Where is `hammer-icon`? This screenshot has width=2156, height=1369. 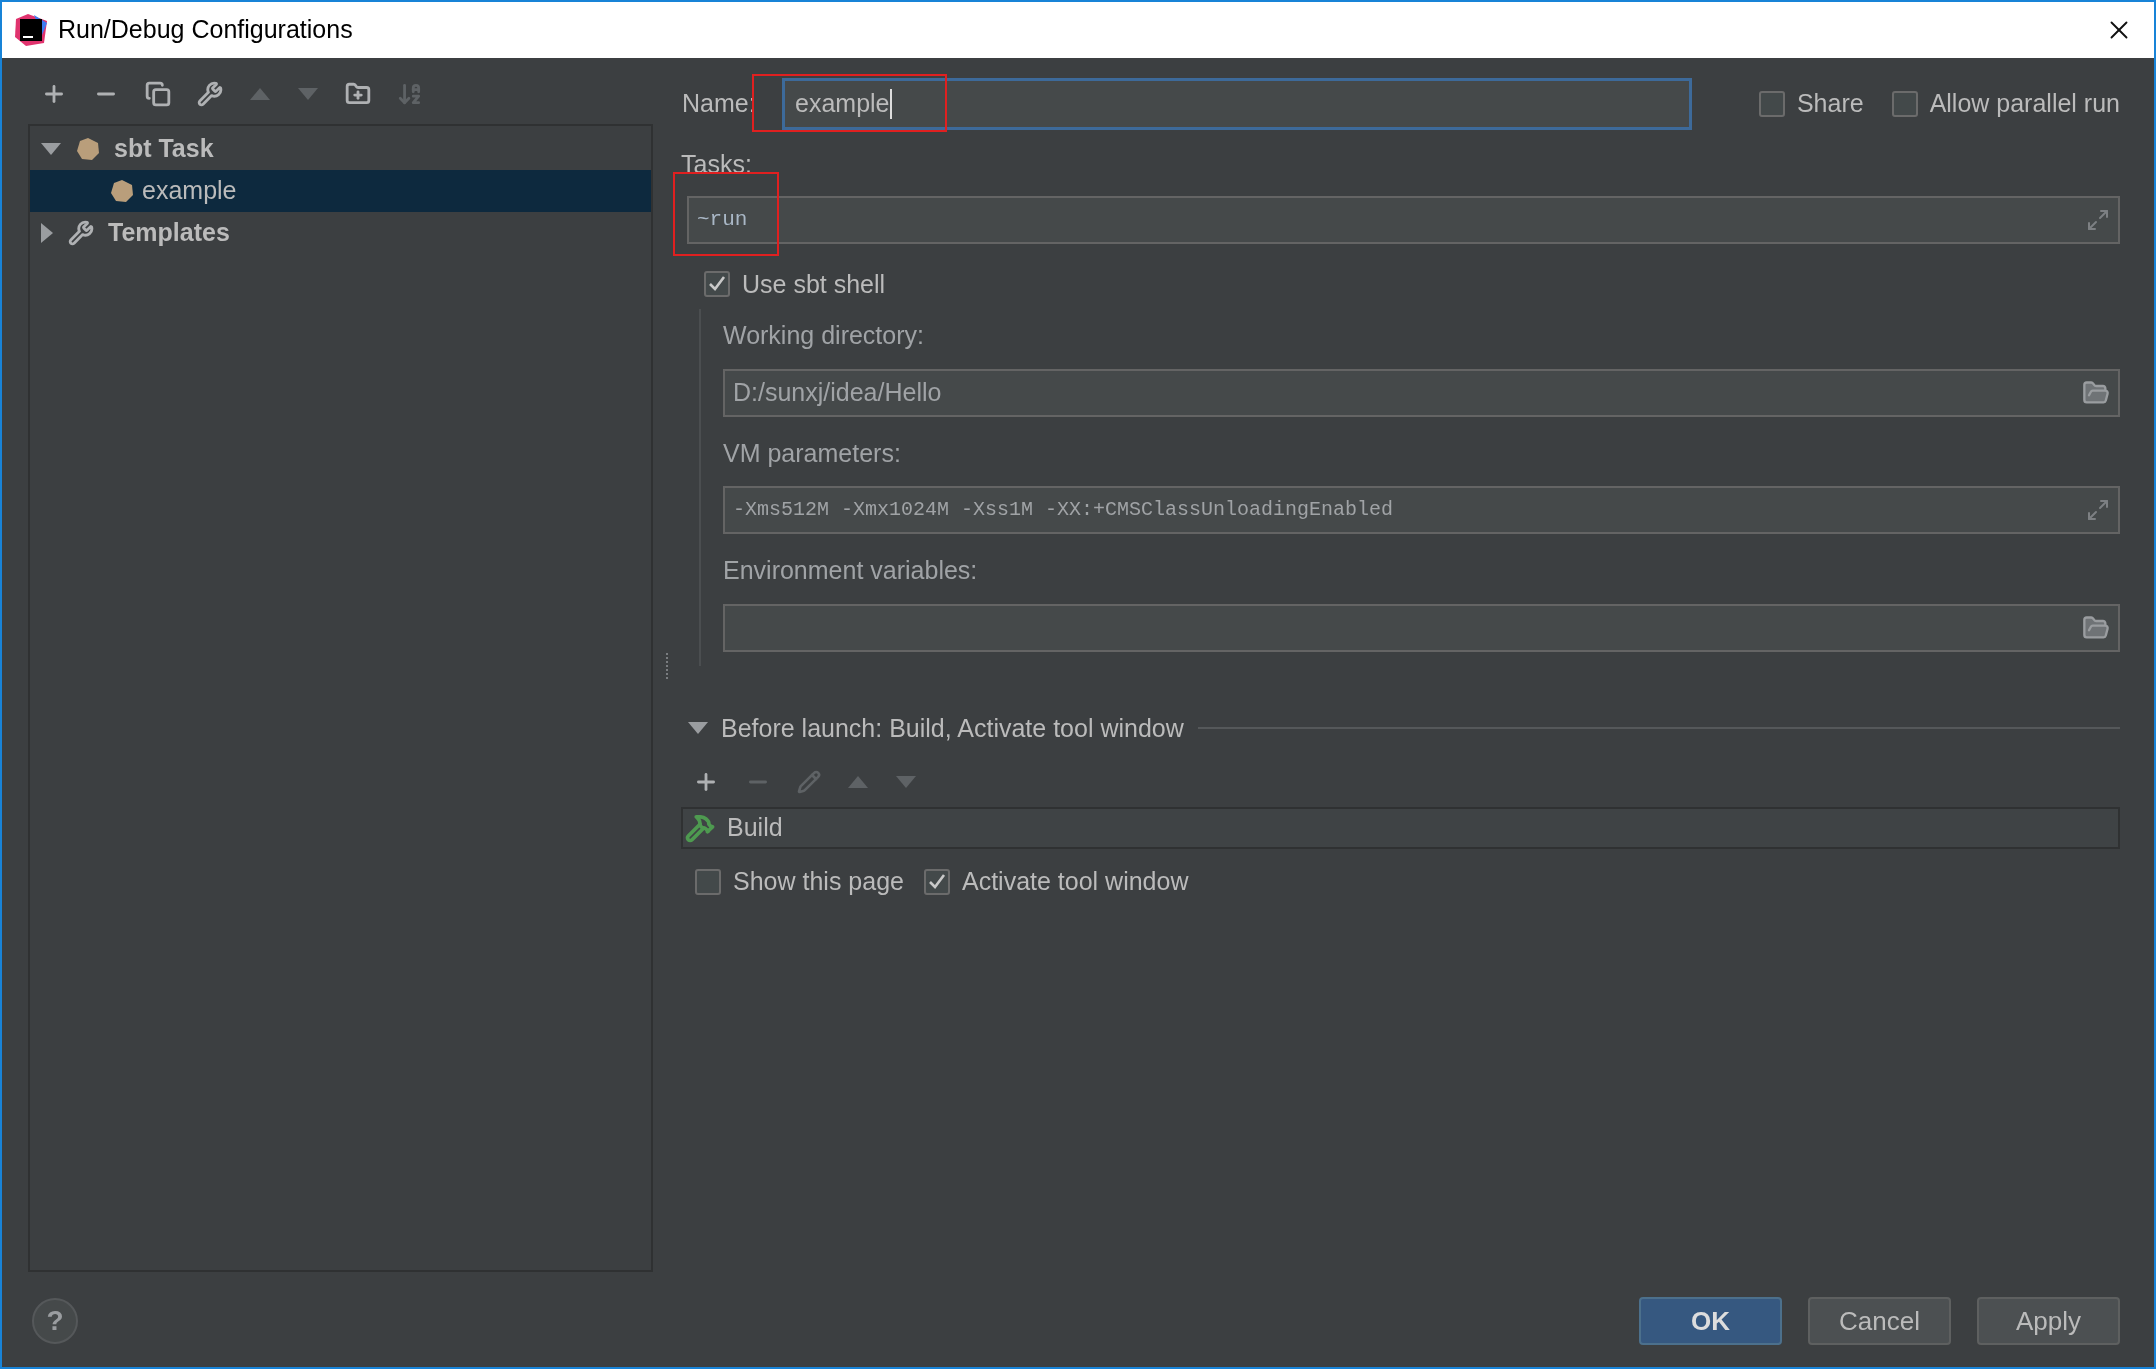 hammer-icon is located at coordinates (700, 828).